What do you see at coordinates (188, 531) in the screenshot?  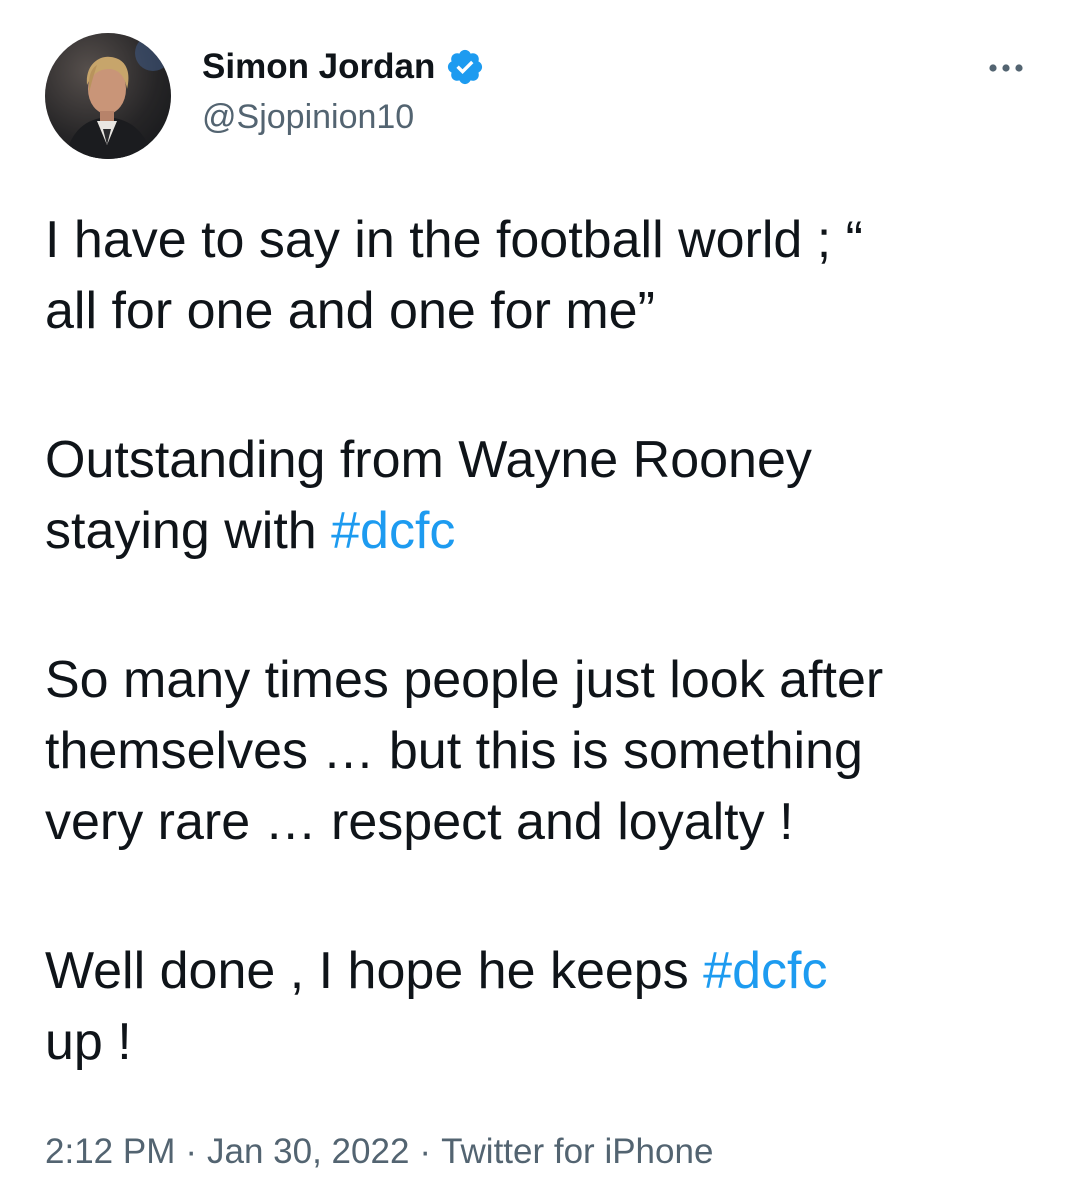 I see `tweet-line: staying with` at bounding box center [188, 531].